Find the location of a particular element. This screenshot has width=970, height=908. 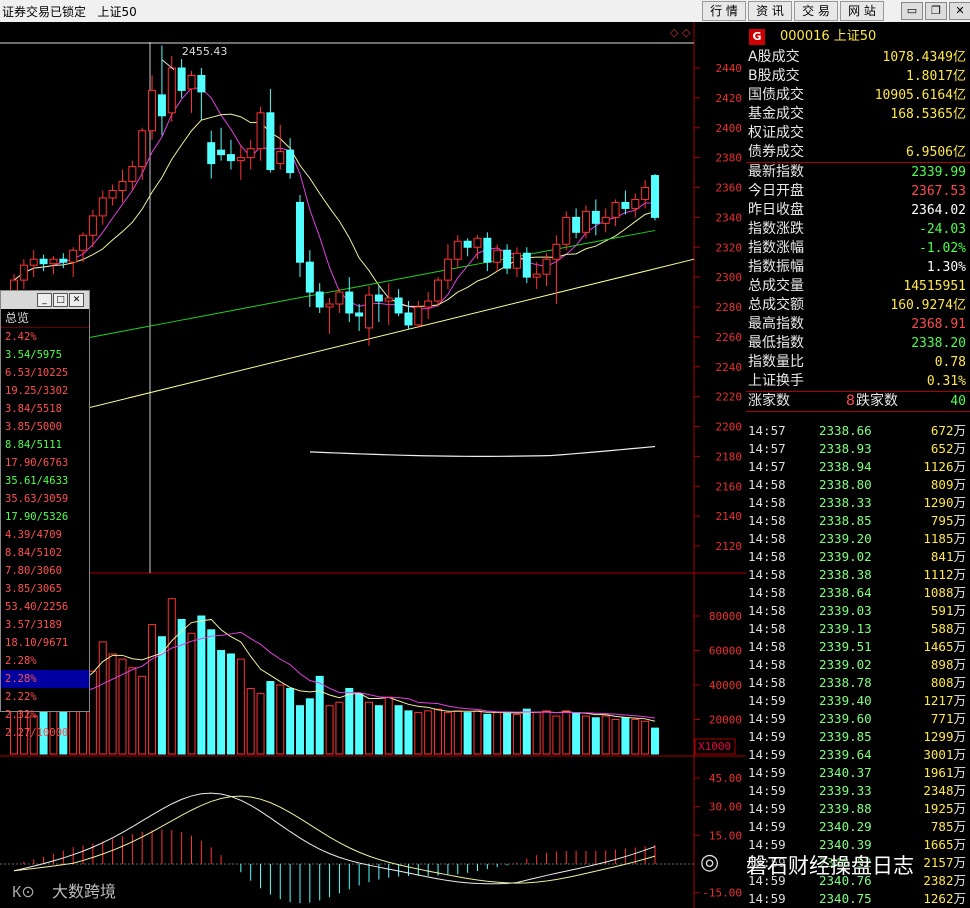

popup-item: 2.22% is located at coordinates (45, 697).